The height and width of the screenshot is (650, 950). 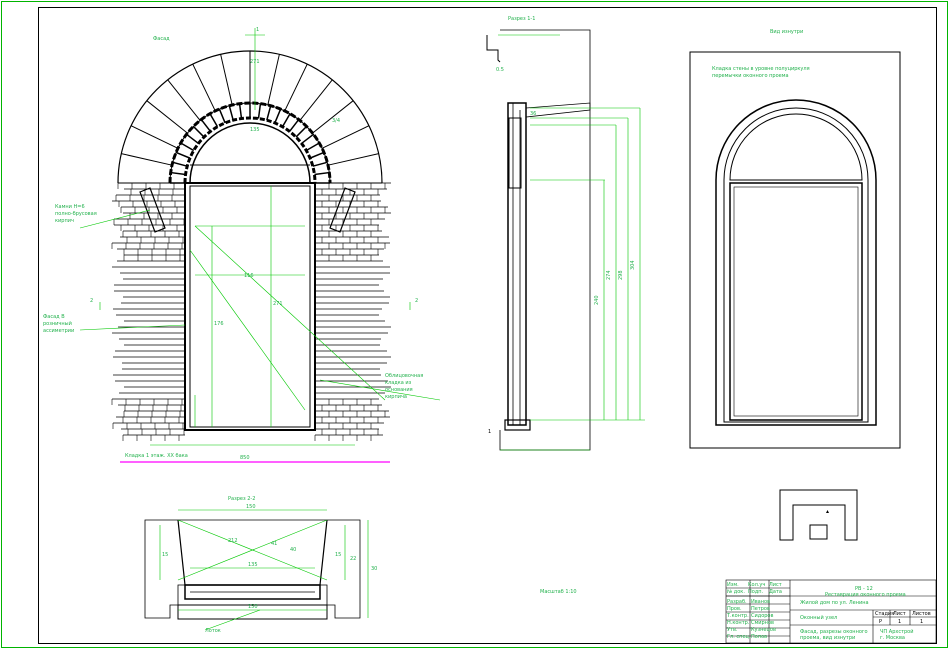 What do you see at coordinates (91, 301) in the screenshot?
I see `grid-mark-left: 2` at bounding box center [91, 301].